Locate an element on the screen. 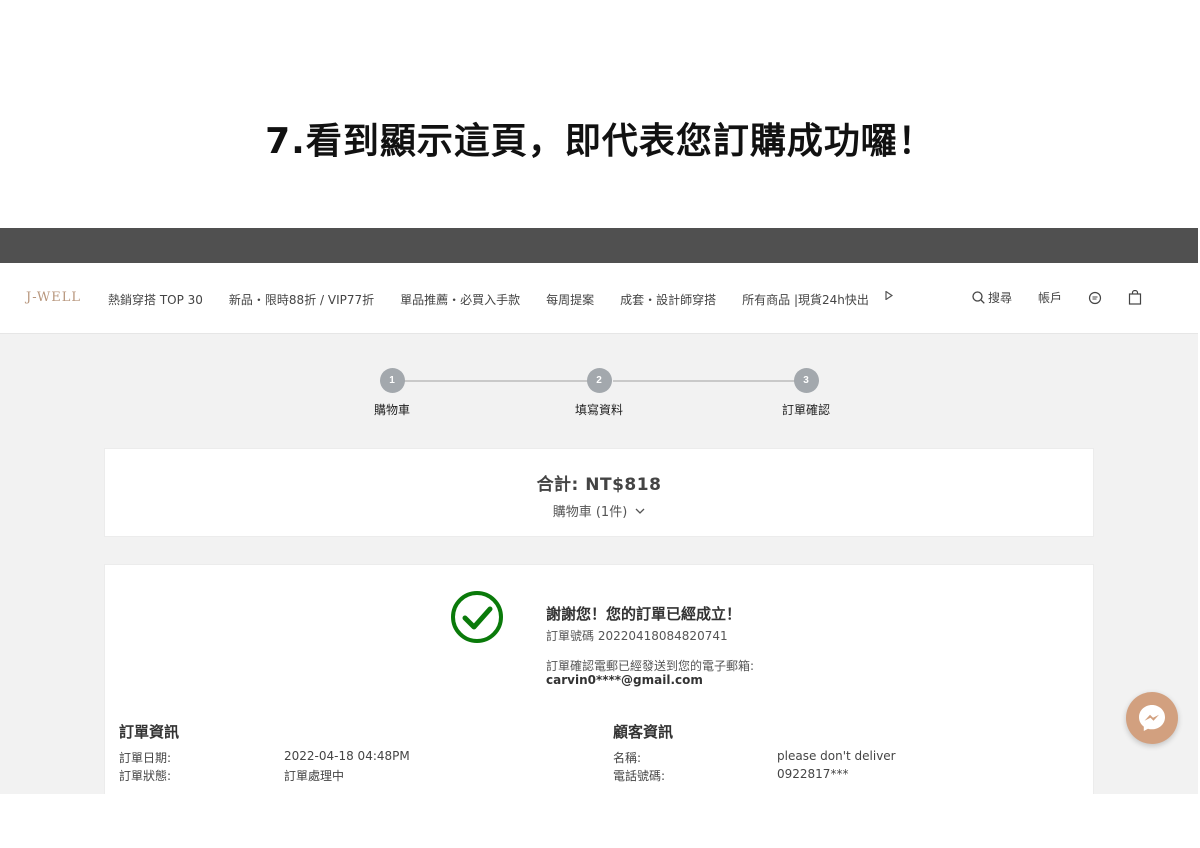 The width and height of the screenshot is (1200, 848). messenger-chat-button is located at coordinates (1152, 718).